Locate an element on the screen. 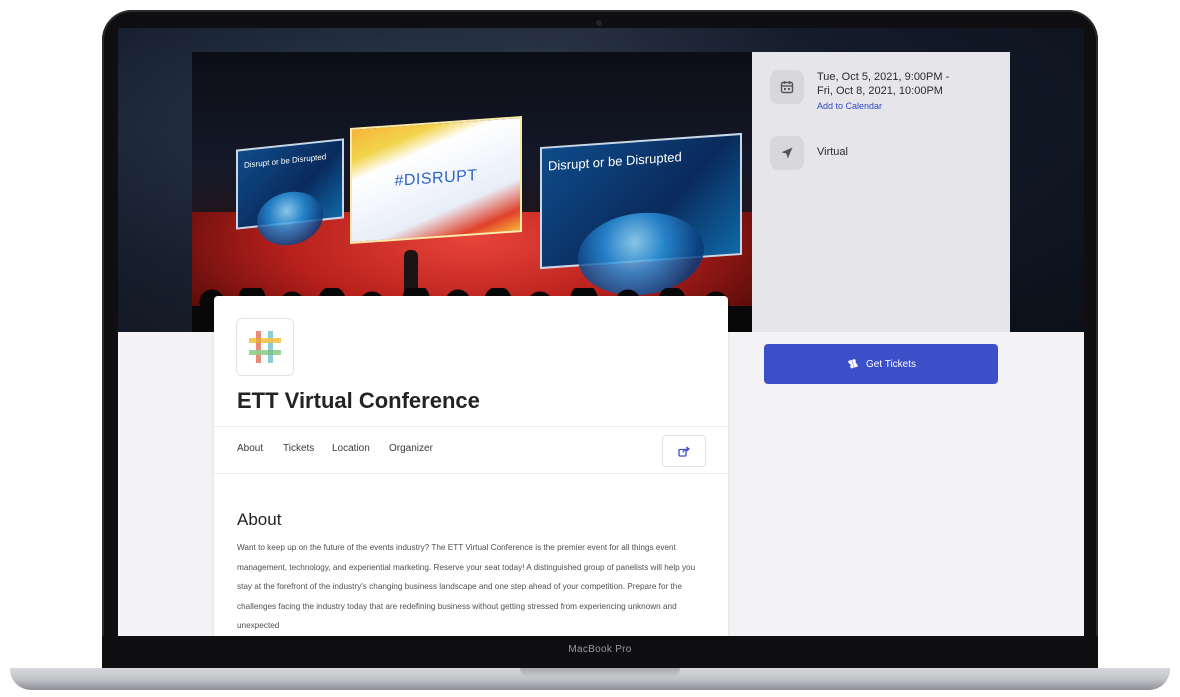  date-start: Tue, Oct 5, 2021, 9:00PM - is located at coordinates (883, 77).